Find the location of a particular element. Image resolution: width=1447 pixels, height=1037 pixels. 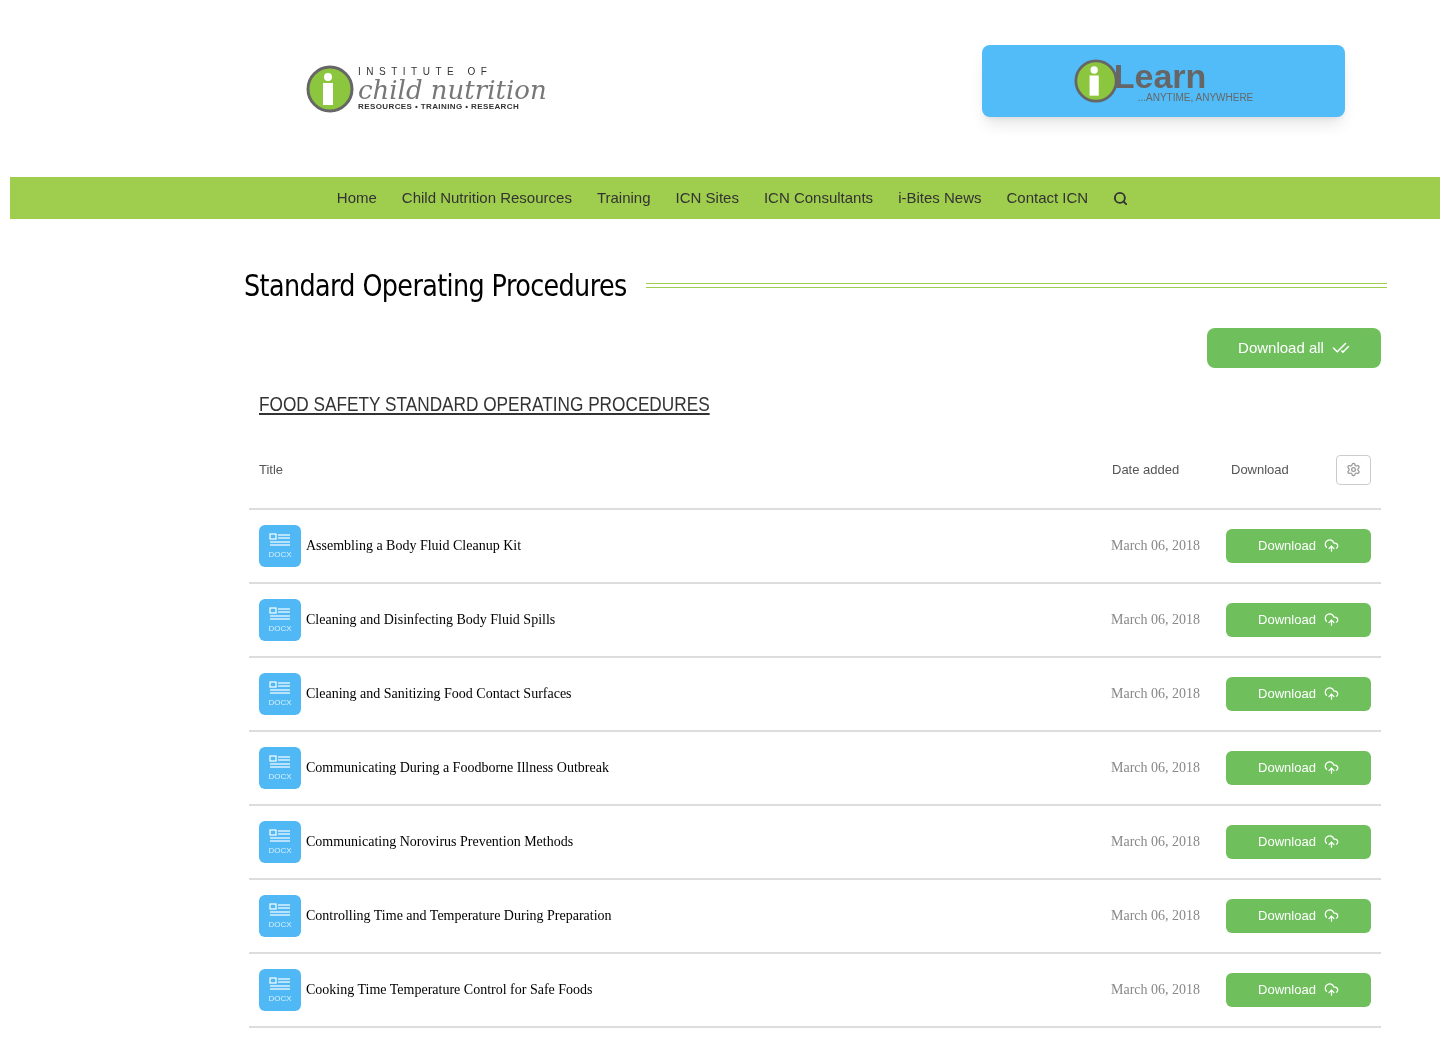

ilearn-tagline: ...ANYTIME, ANYWHERE is located at coordinates (1195, 97).